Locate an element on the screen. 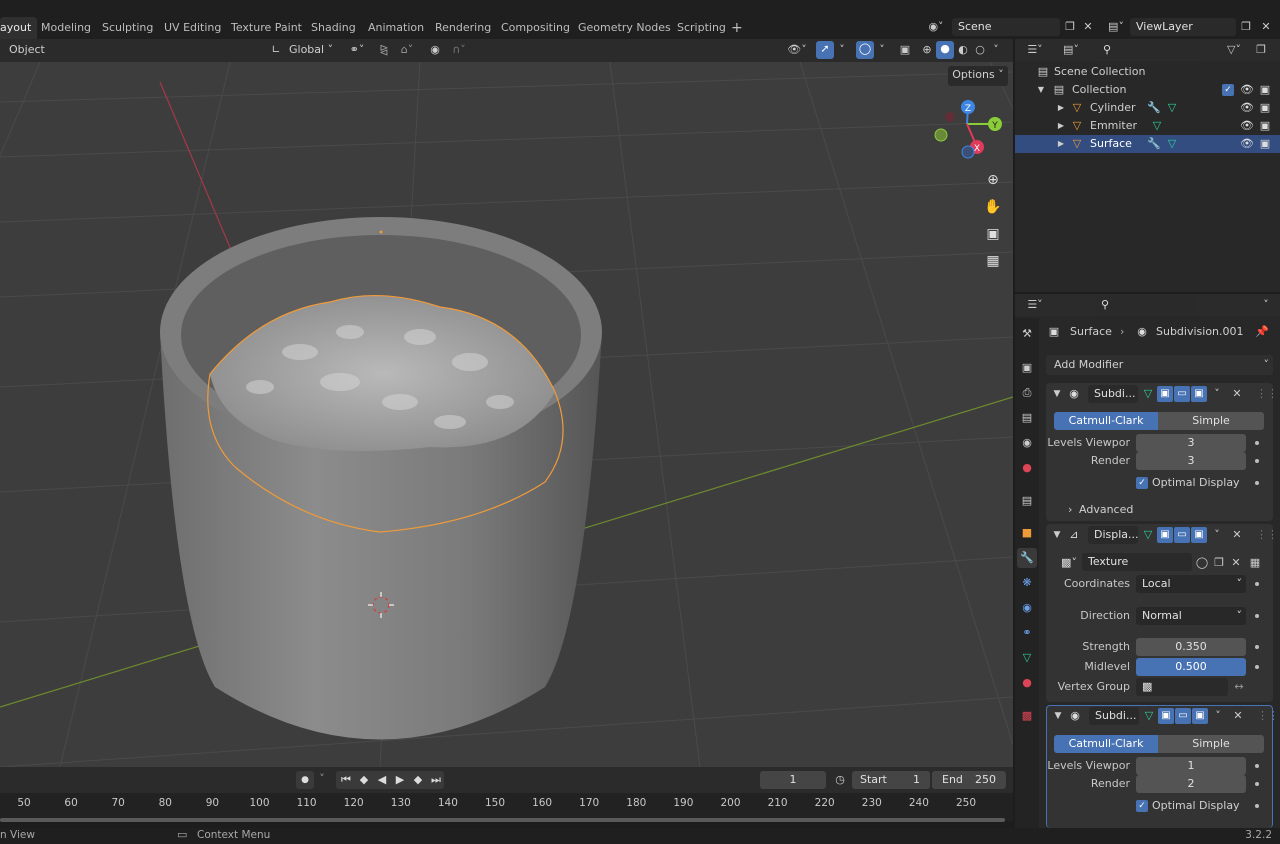  falloff-icon: ∩˅ is located at coordinates (459, 50).